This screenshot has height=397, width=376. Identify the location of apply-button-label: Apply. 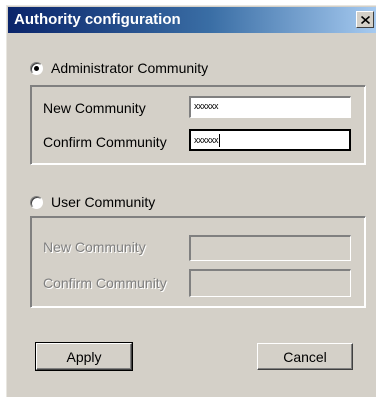
(84, 356).